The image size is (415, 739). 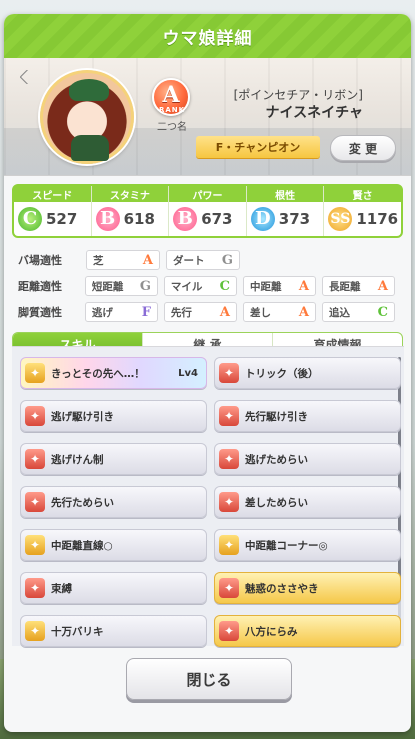 What do you see at coordinates (344, 286) in the screenshot?
I see `aptitude-name: 長距離` at bounding box center [344, 286].